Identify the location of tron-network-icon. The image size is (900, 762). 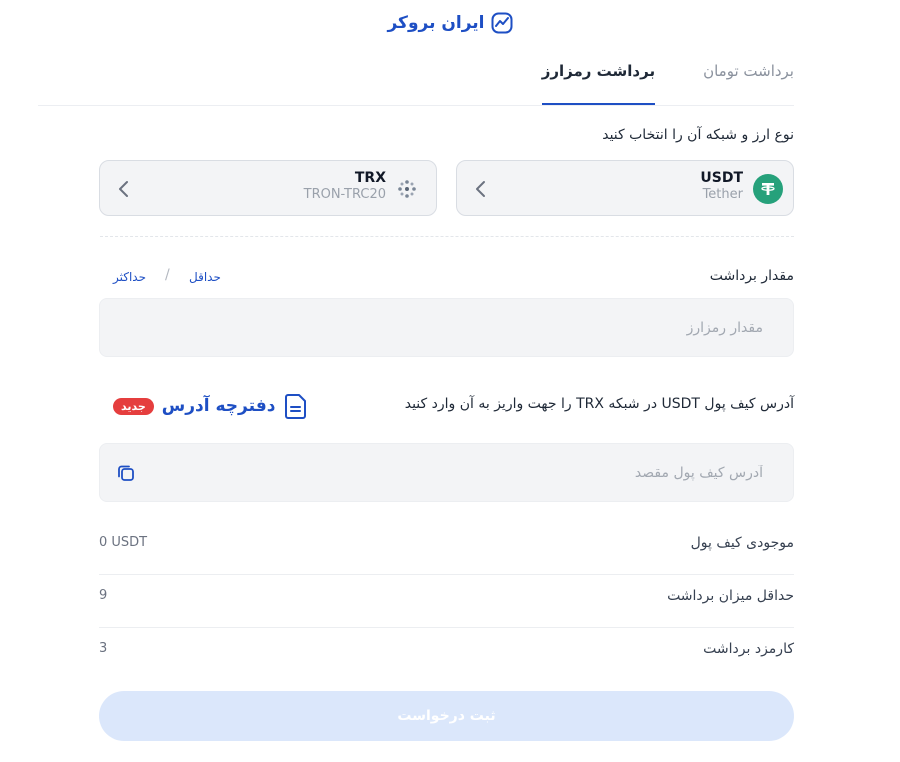
(407, 189).